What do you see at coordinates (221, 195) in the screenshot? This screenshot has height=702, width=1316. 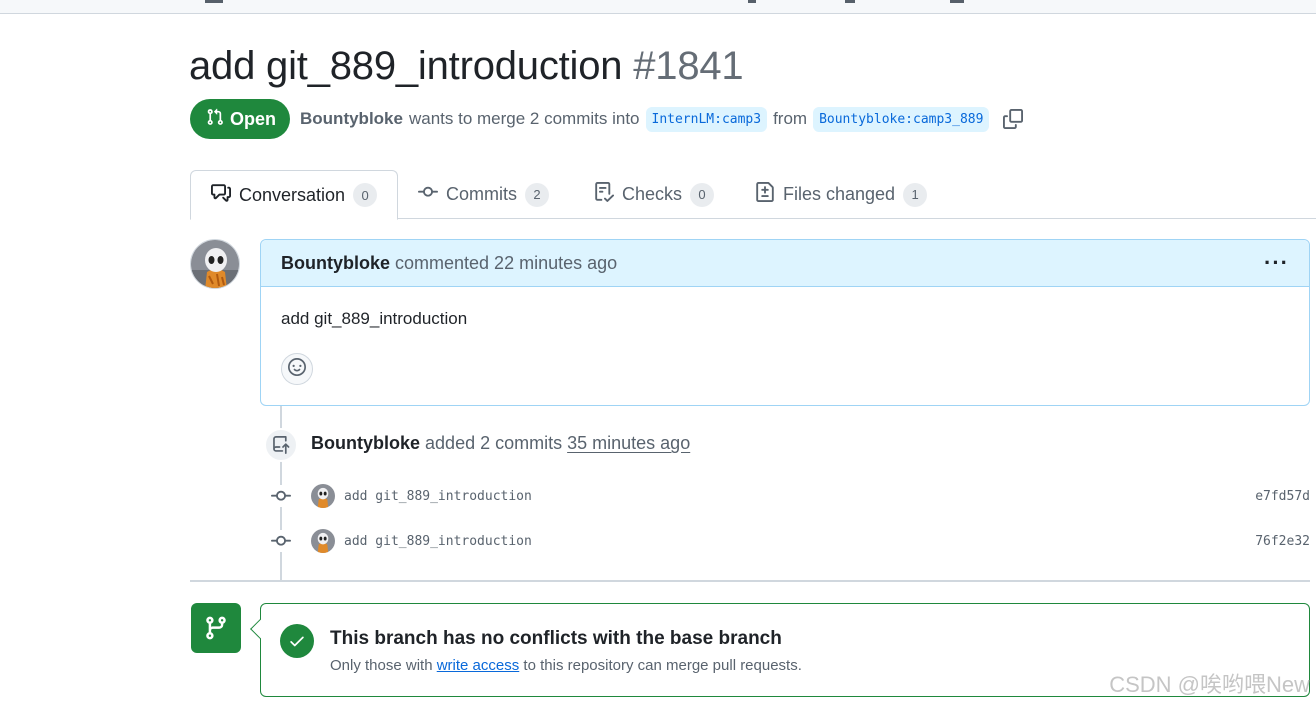 I see `comment-discussion-icon` at bounding box center [221, 195].